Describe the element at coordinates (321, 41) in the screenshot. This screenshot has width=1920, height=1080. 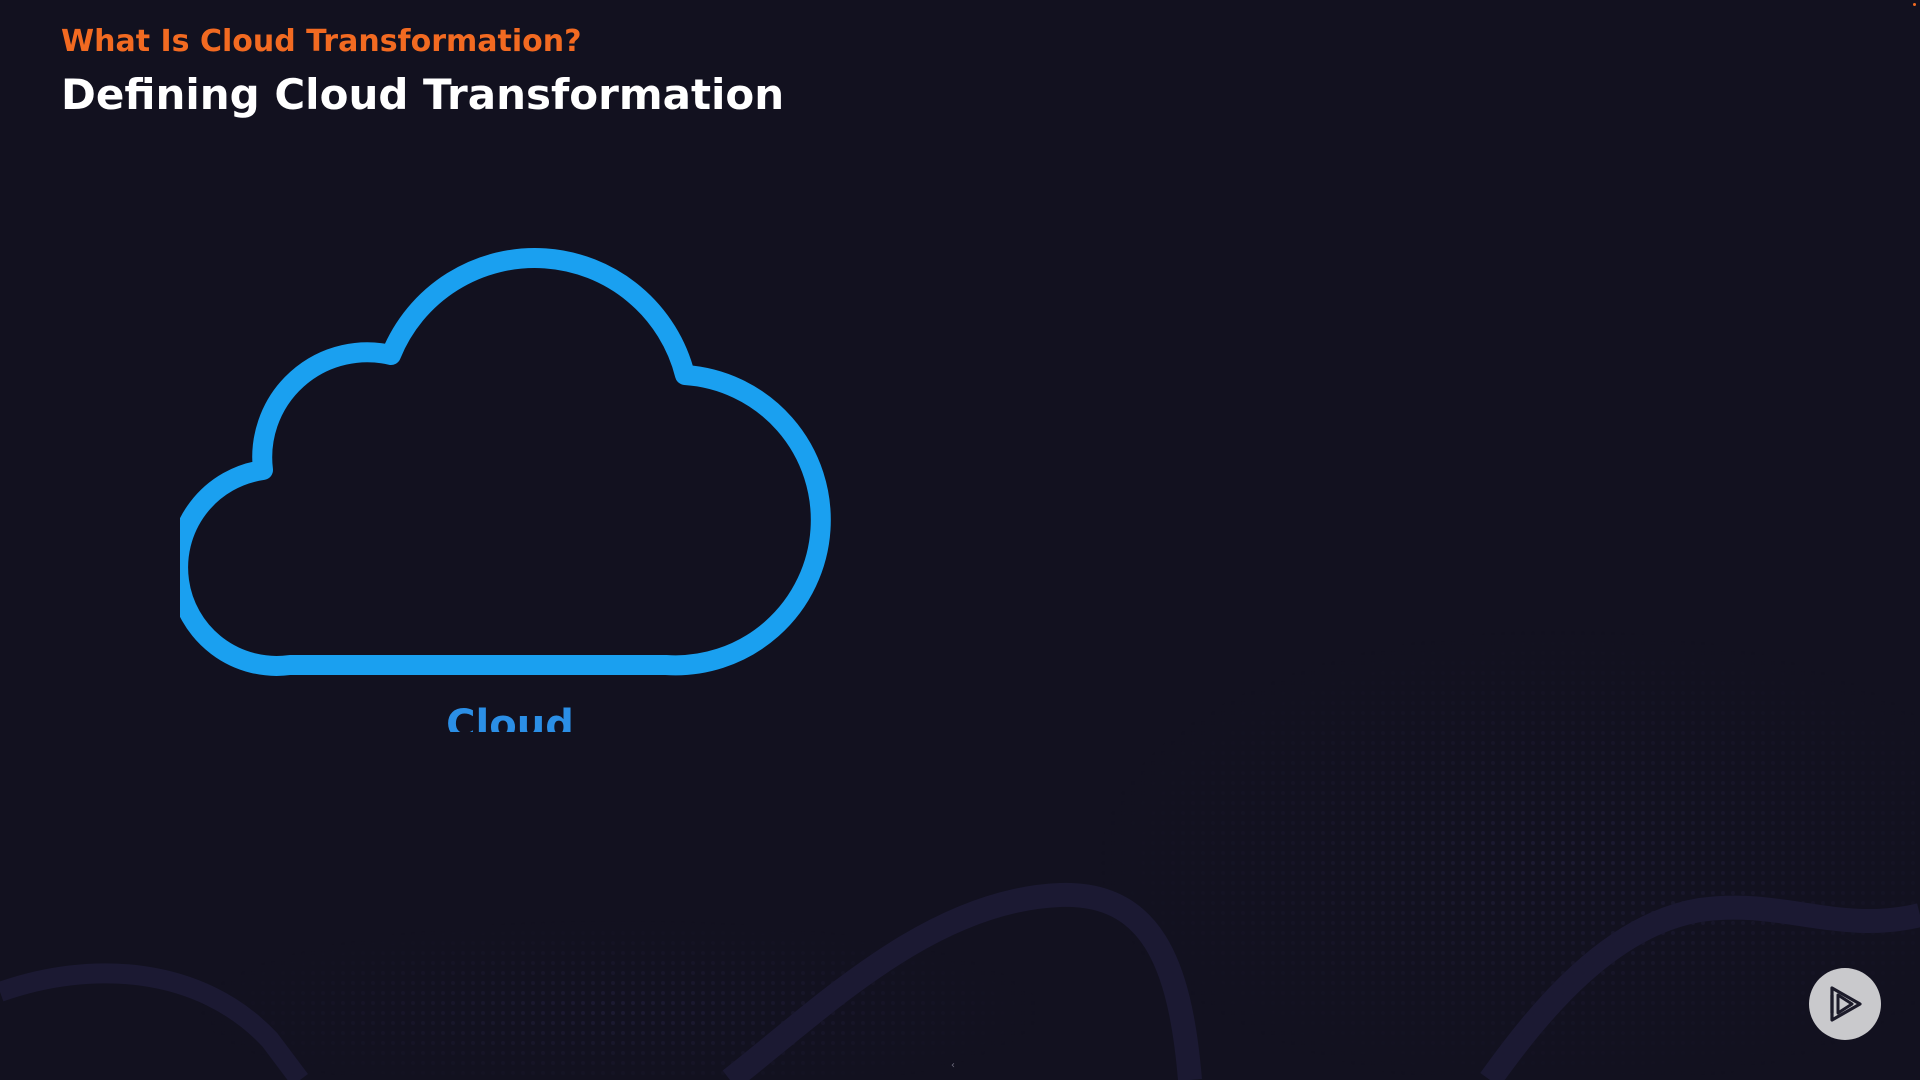
I see `section-eyebrow: What Is Cloud Transformation?` at that location.